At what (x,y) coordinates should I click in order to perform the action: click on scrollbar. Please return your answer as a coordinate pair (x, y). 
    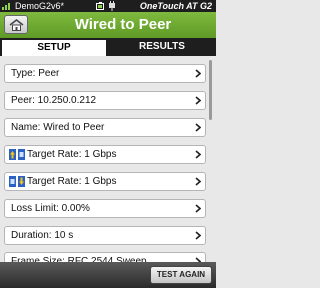
    Looking at the image, I should click on (210, 90).